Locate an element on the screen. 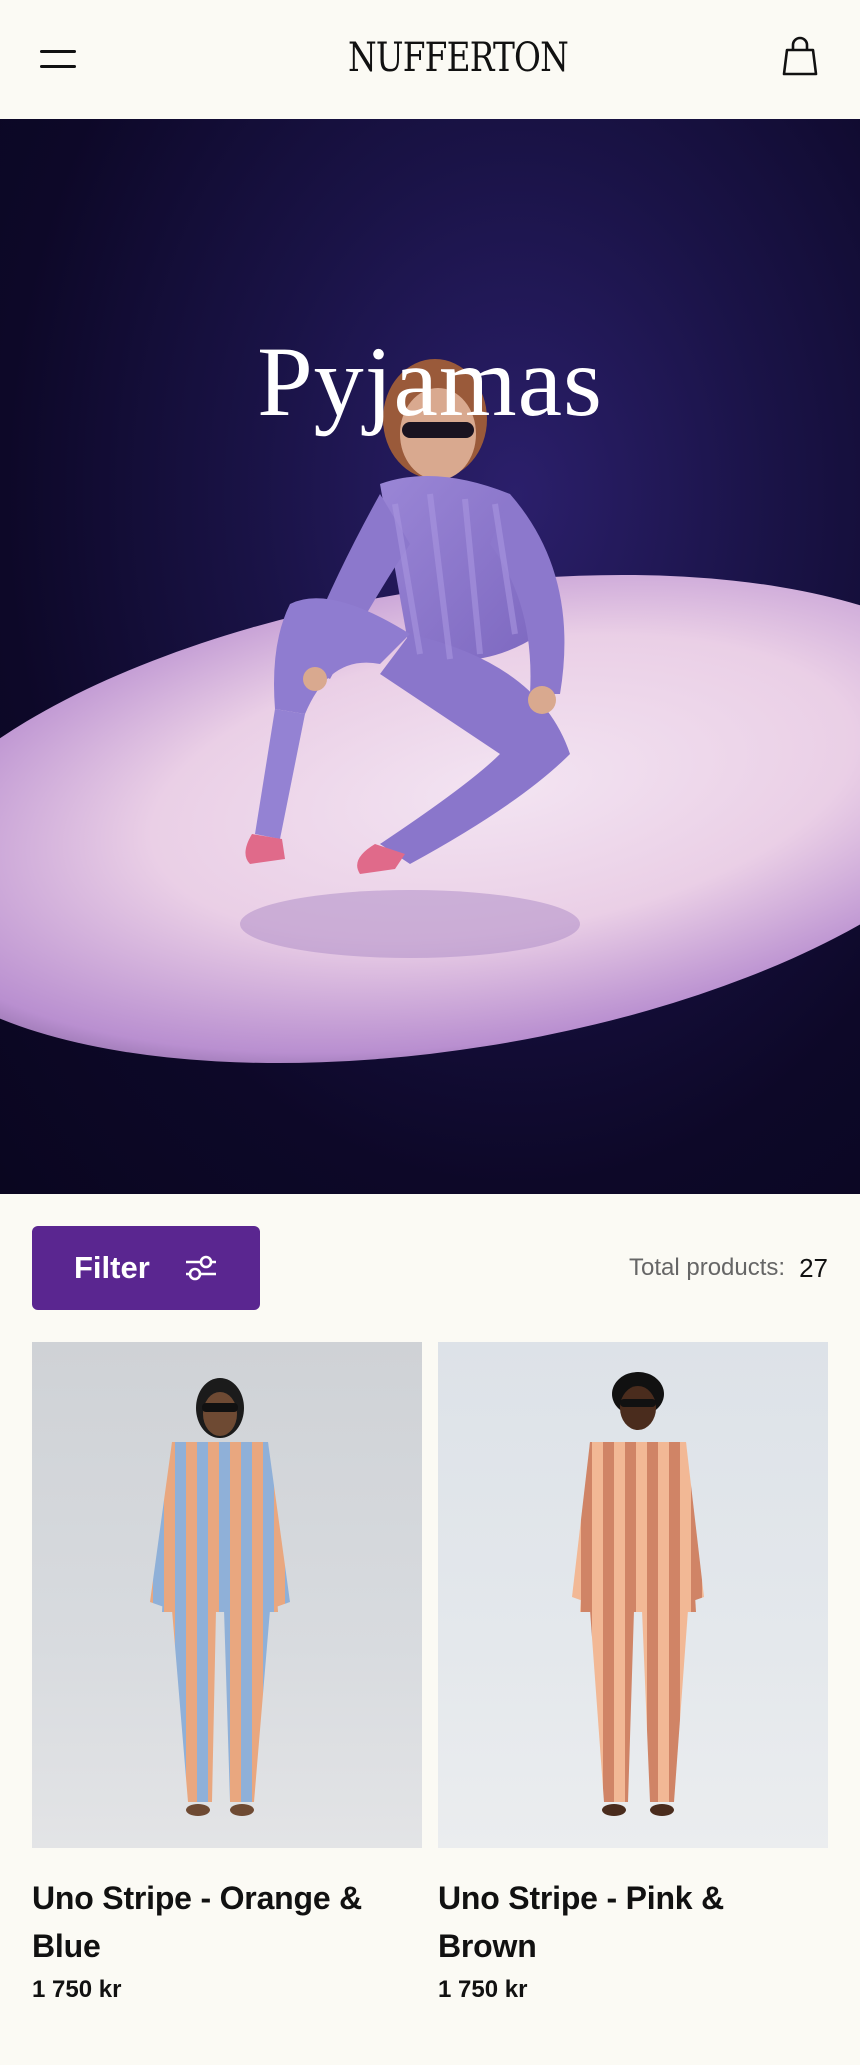 Image resolution: width=860 pixels, height=2065 pixels. product-card: Uno Stripe - Orange & Blue 1 750 kr is located at coordinates (227, 1673).